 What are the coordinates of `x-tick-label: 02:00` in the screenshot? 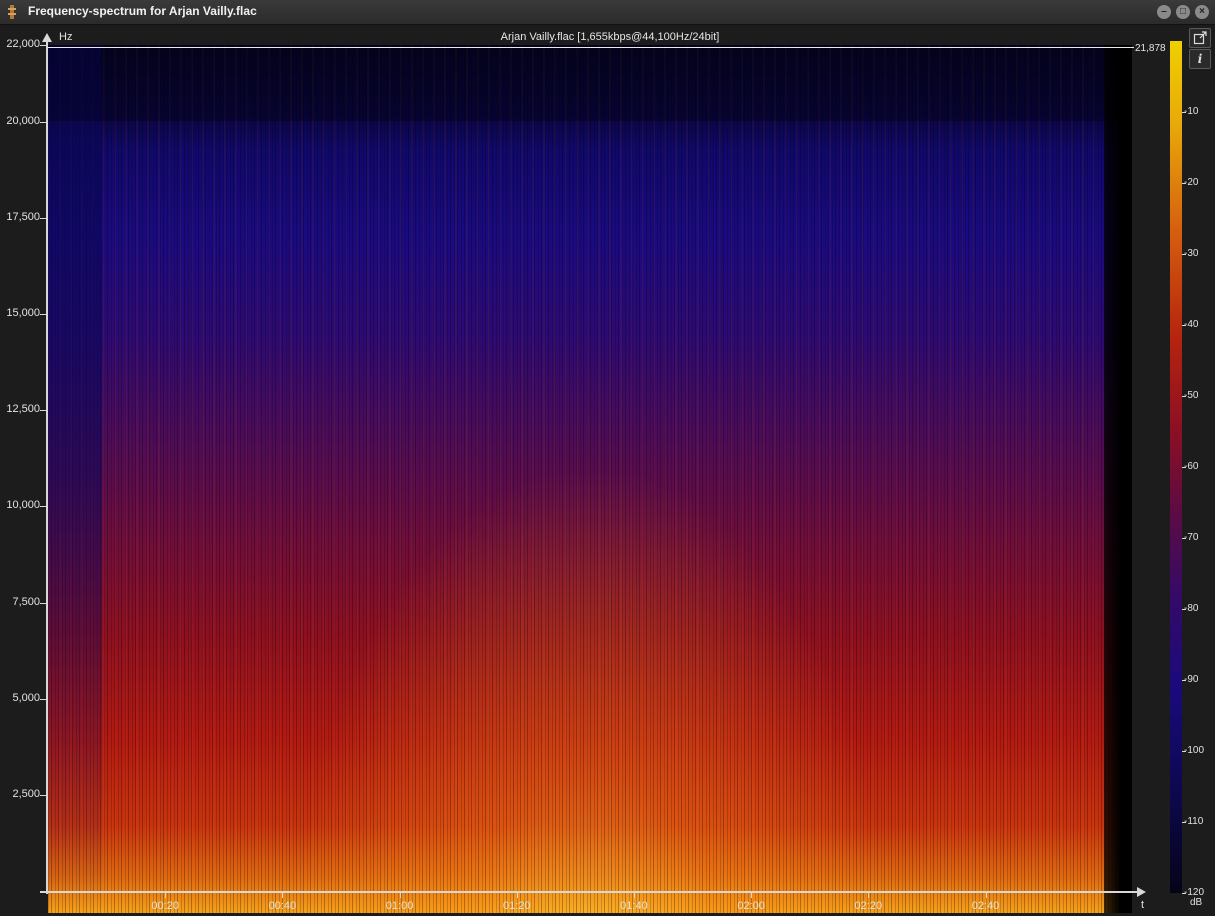 It's located at (751, 906).